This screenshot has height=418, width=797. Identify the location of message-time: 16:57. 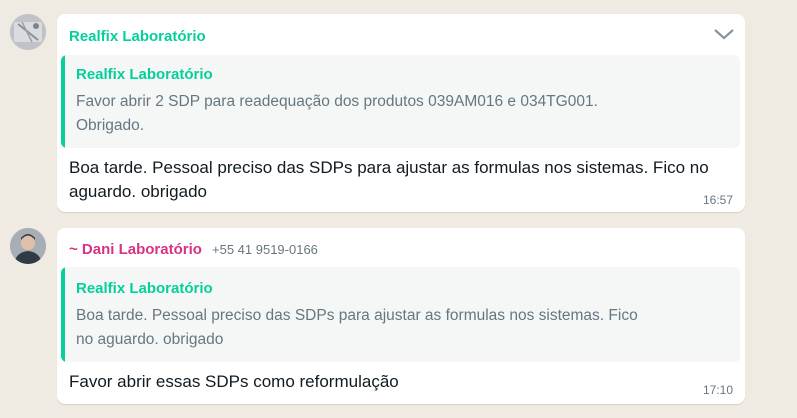
(718, 200).